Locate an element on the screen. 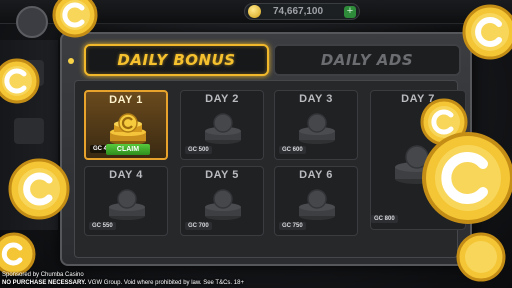 The height and width of the screenshot is (288, 512). trophy-icon is located at coordinates (29, 131).